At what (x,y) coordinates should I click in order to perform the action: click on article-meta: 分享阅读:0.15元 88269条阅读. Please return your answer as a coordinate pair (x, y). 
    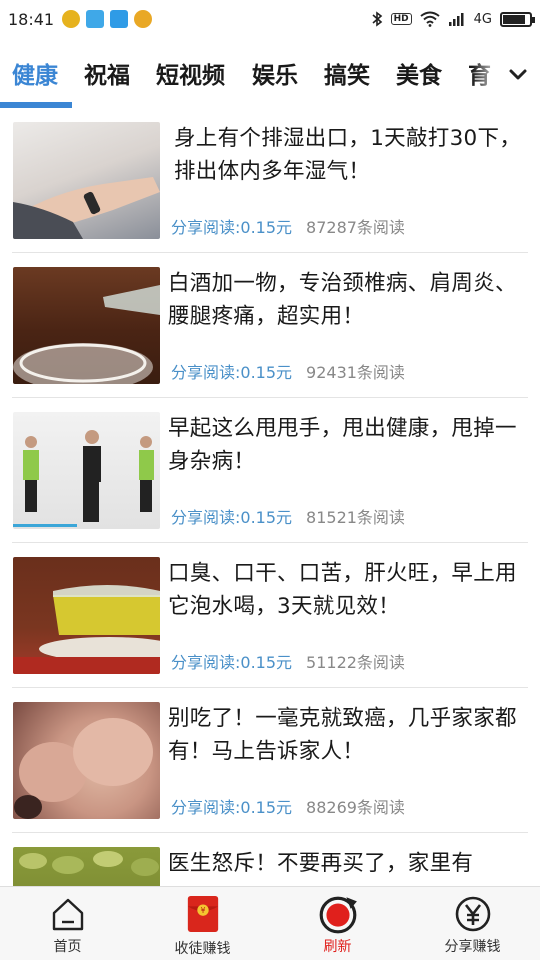
    Looking at the image, I should click on (288, 806).